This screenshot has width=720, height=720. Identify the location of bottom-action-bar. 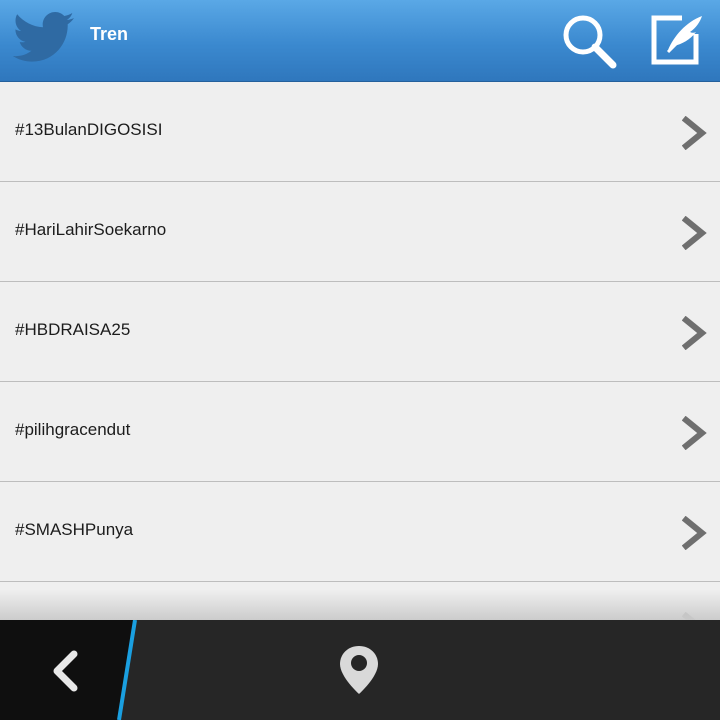
(360, 670).